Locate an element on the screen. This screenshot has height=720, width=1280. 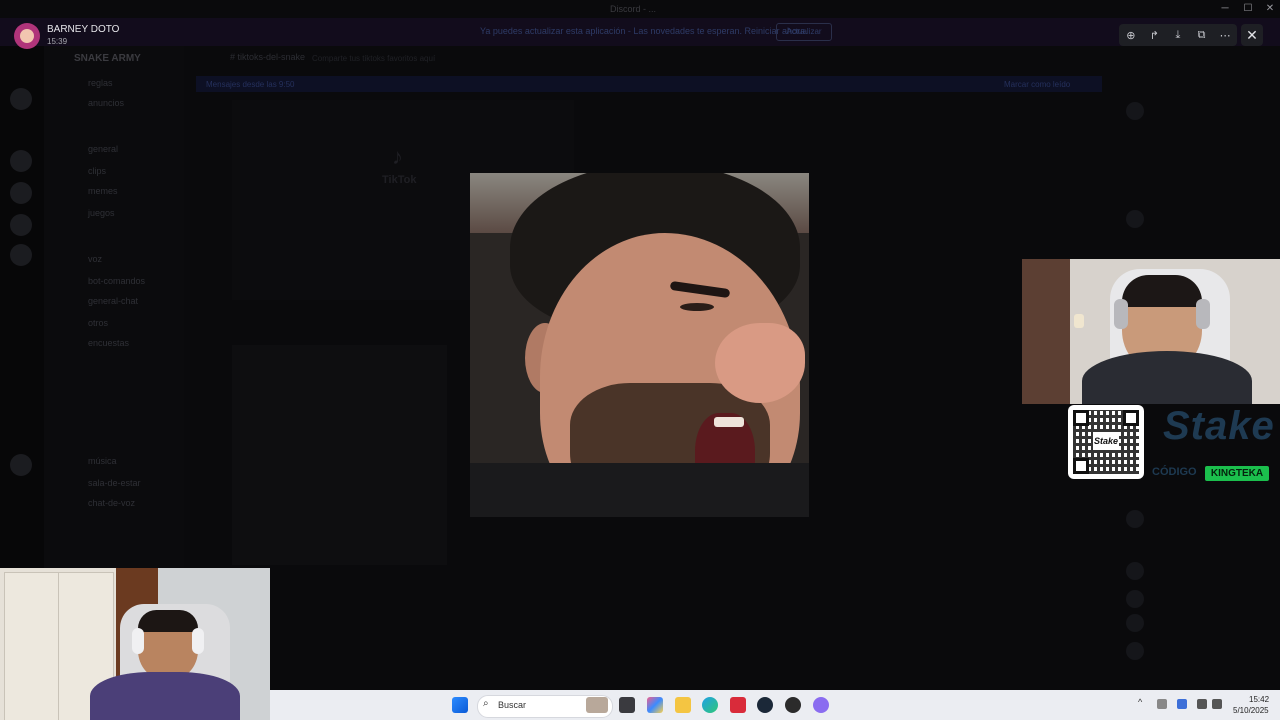
forward-icon: ↱ is located at coordinates (1154, 35).